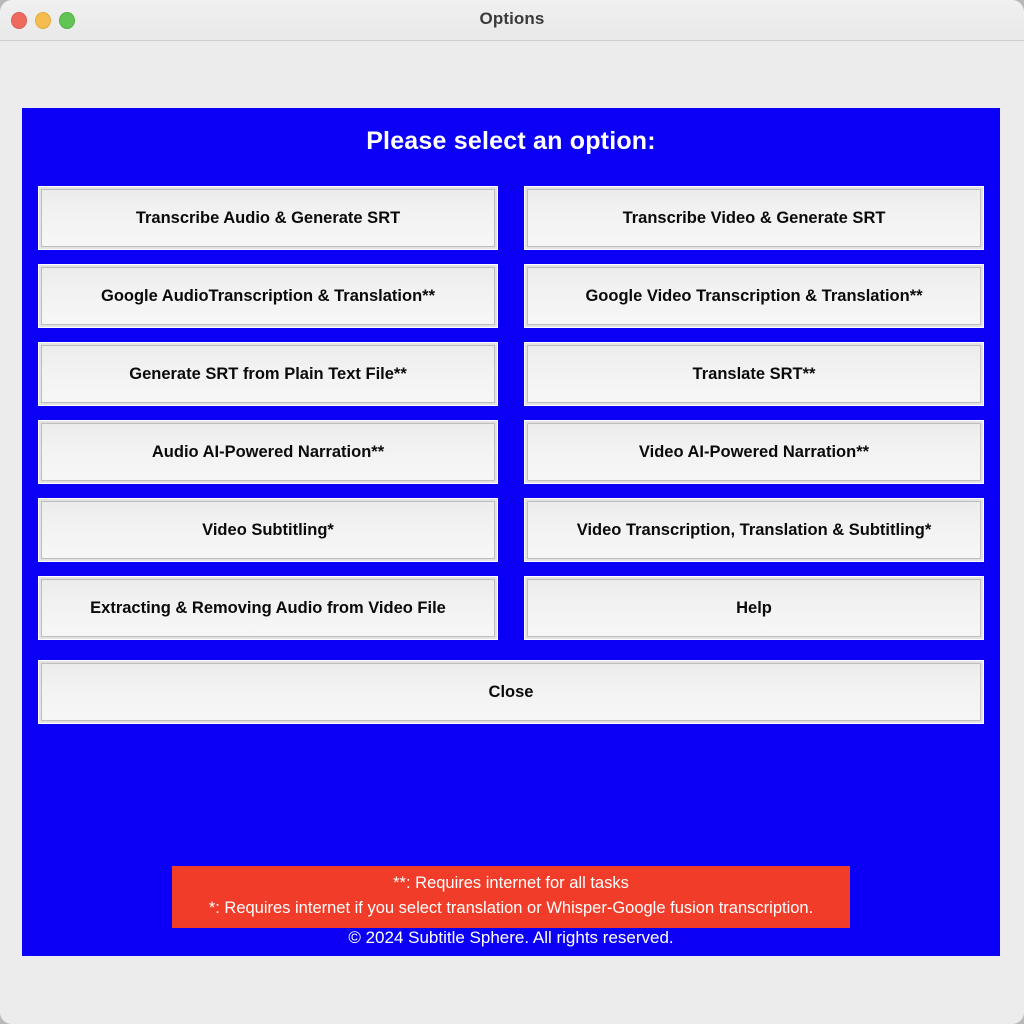 The image size is (1024, 1024). Describe the element at coordinates (511, 883) in the screenshot. I see `notice-line-double-asterisk: **: Requires internet for all tasks` at that location.